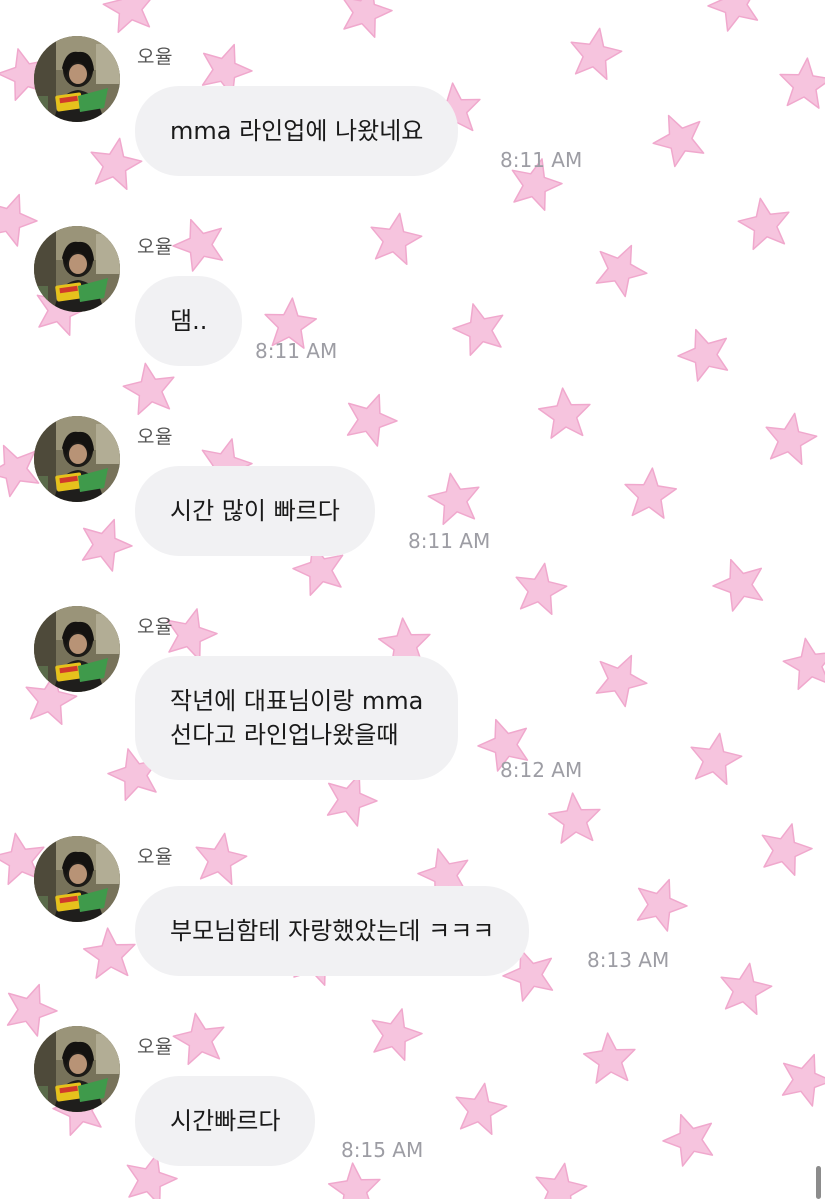 The image size is (825, 1199). I want to click on message-text-line: mma 라인업에 나왔네요, so click(297, 131).